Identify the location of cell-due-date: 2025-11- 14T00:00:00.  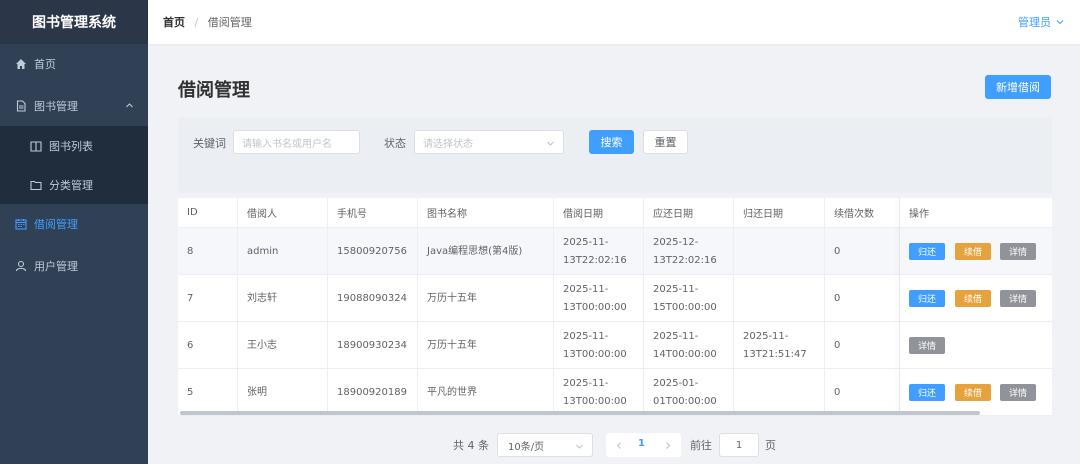
(689, 345).